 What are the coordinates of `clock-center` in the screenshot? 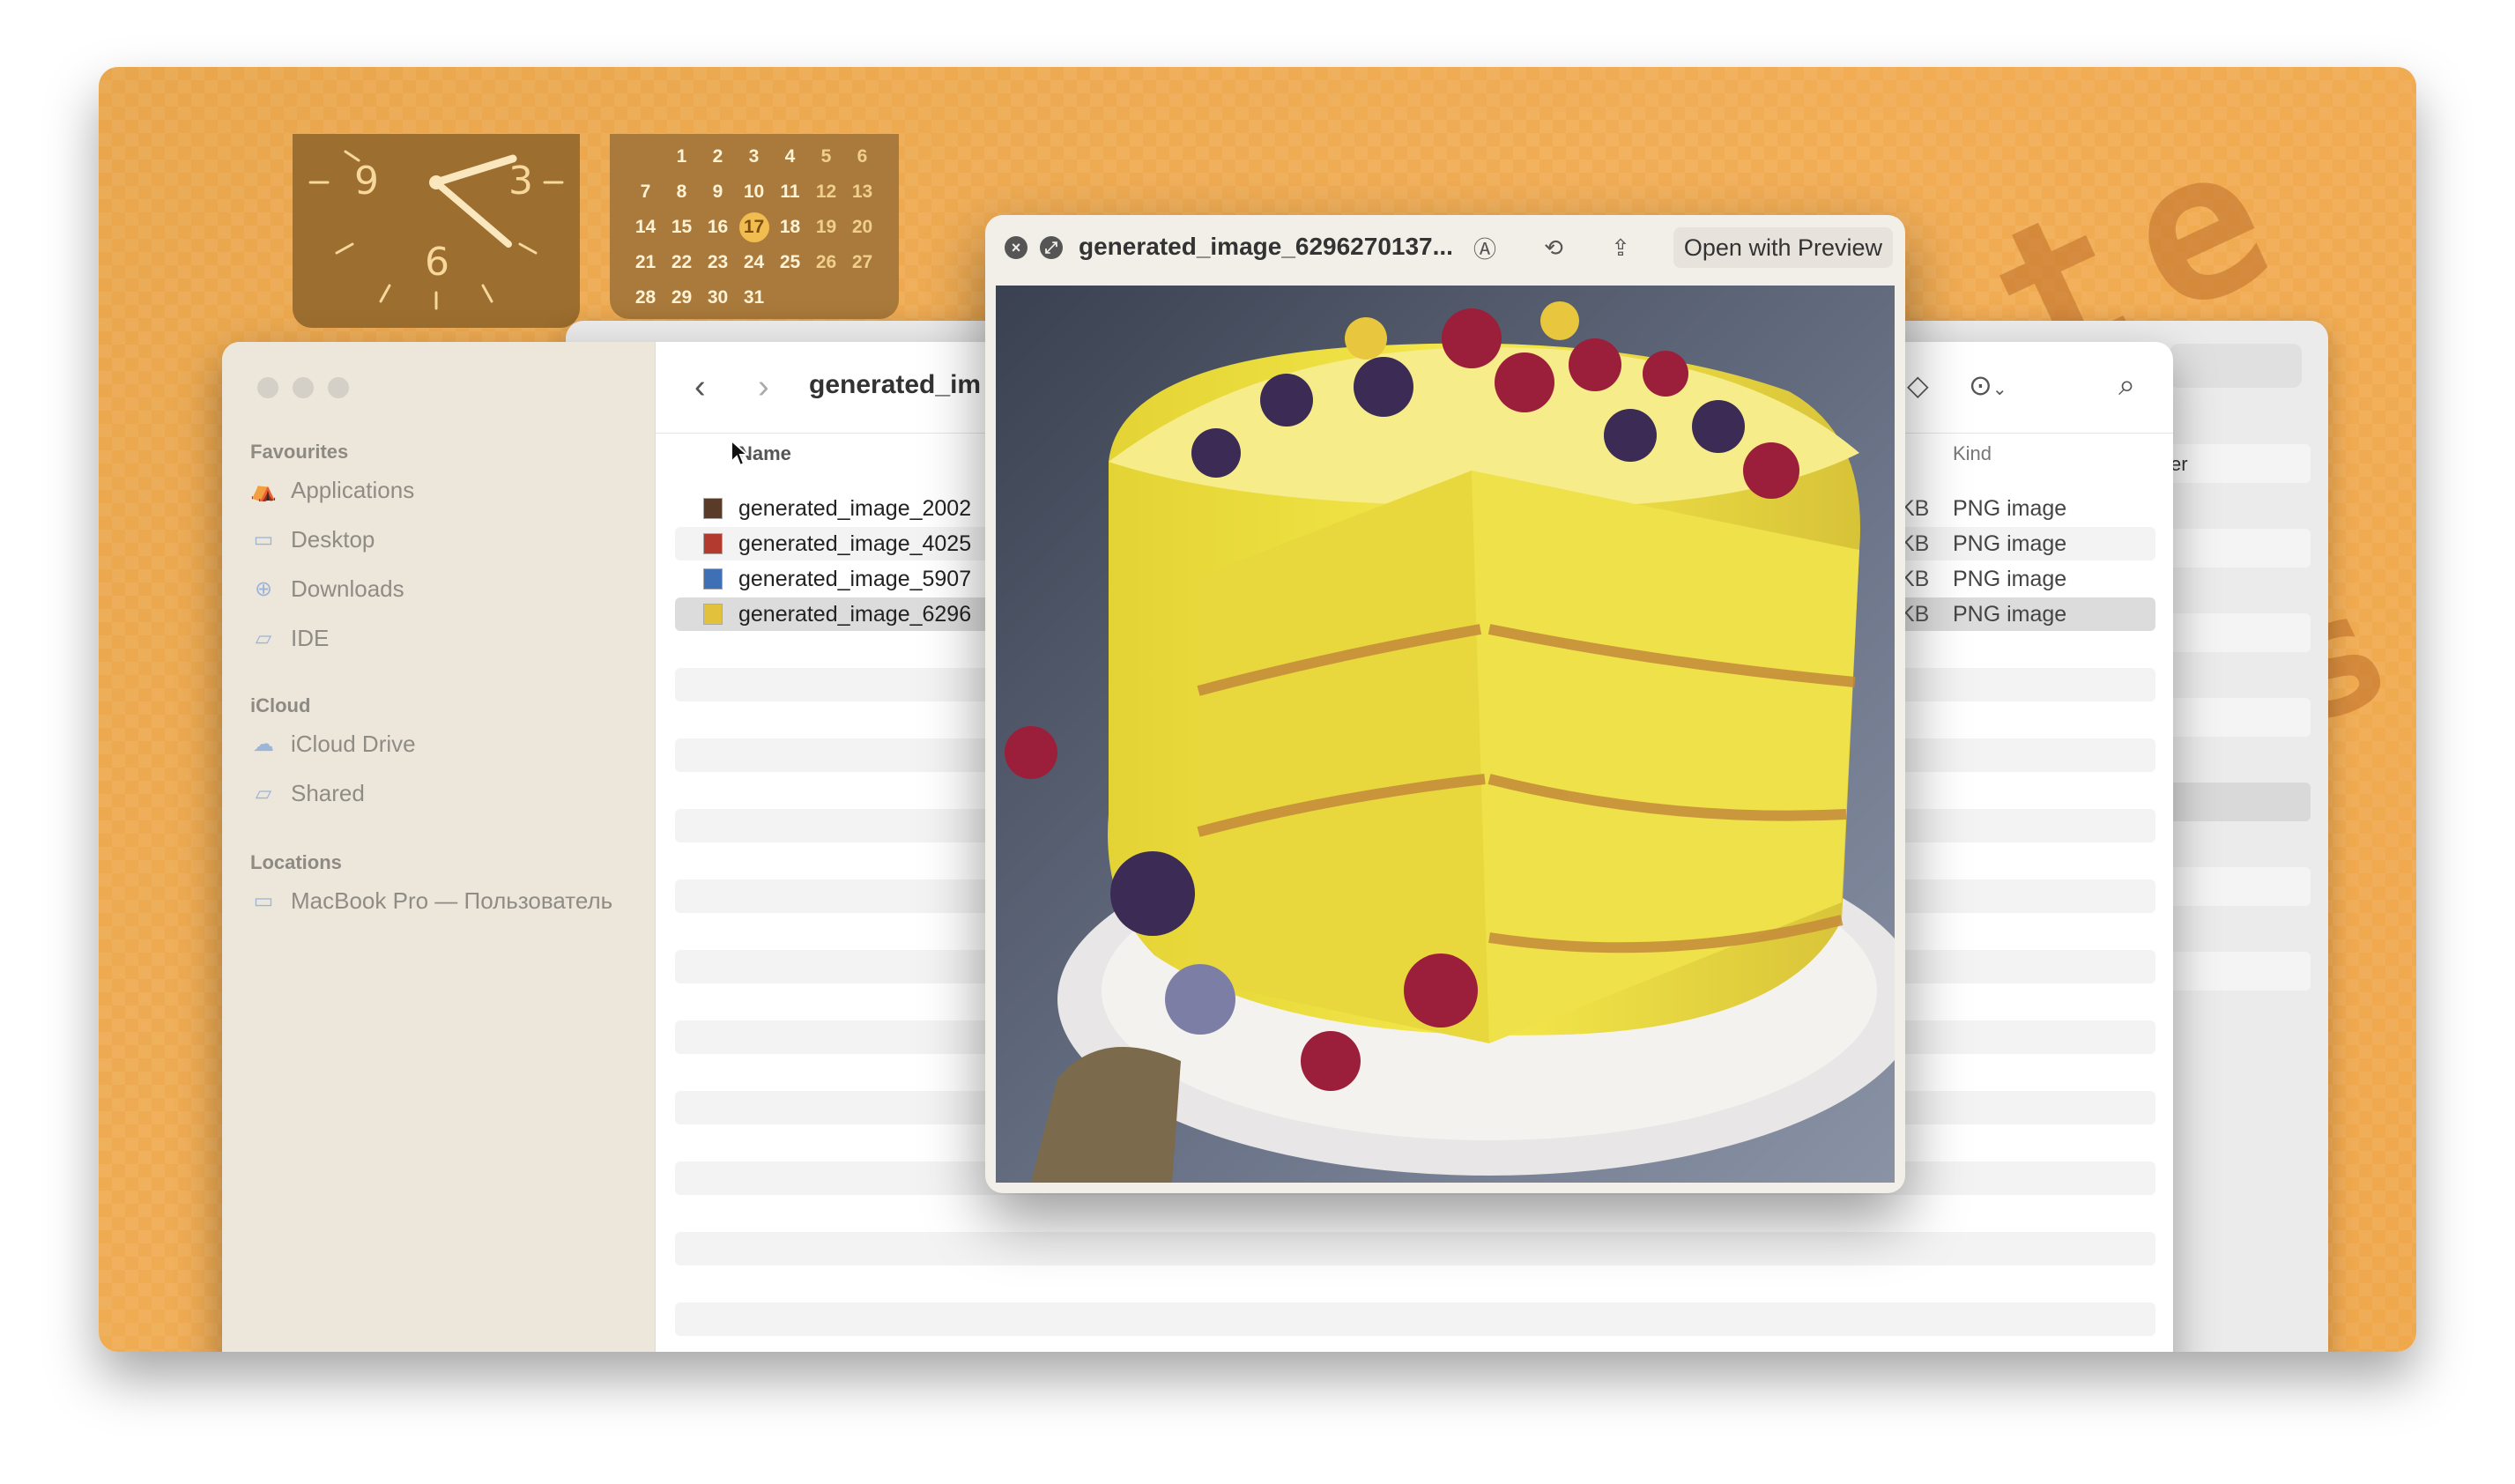 It's located at (436, 182).